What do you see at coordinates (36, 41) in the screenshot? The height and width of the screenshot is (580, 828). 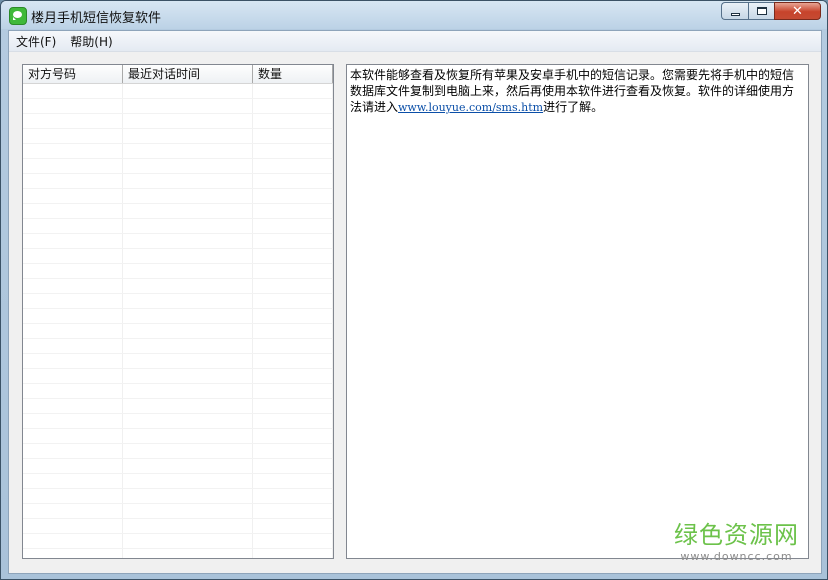 I see `menu-file: 文件(F)` at bounding box center [36, 41].